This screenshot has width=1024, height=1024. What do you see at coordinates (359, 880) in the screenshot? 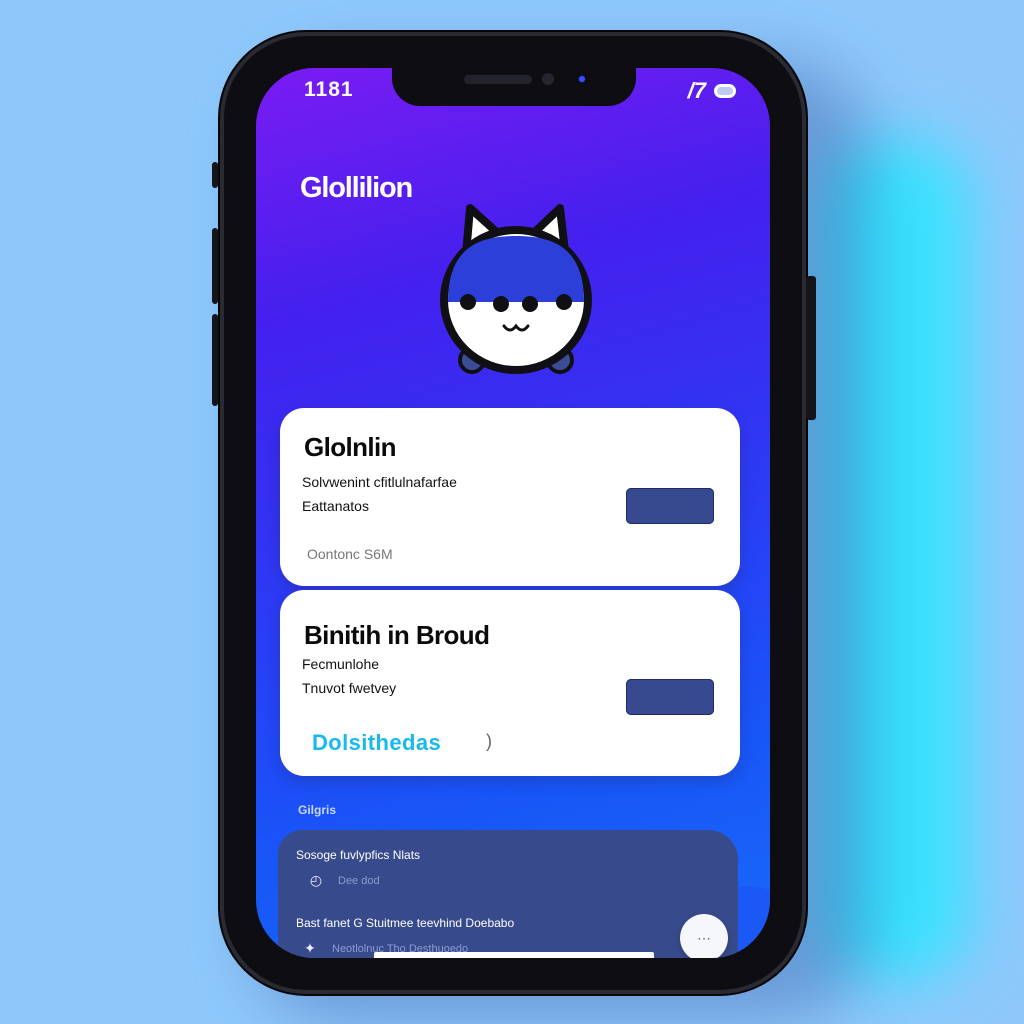
I see `panel-item-1-subtext: Dee dod` at bounding box center [359, 880].